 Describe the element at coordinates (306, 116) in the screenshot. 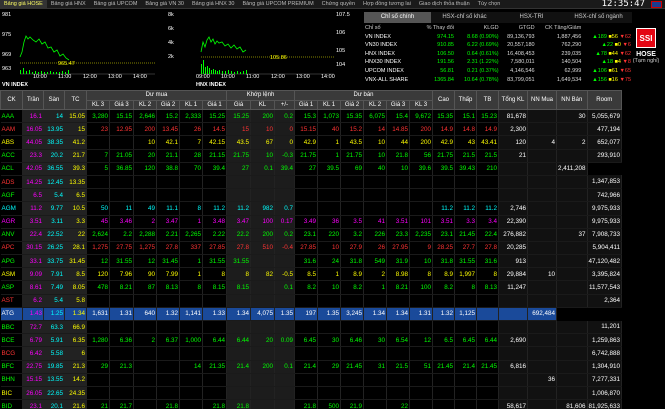

I see `cell: 15.3` at that location.